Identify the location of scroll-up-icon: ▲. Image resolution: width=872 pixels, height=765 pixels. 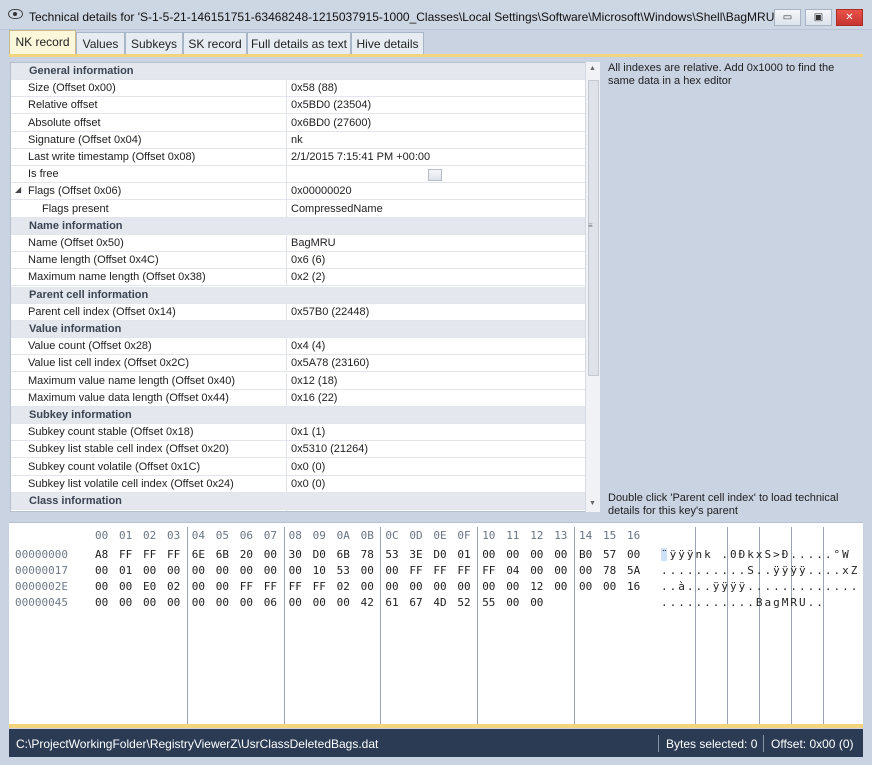
(592, 68).